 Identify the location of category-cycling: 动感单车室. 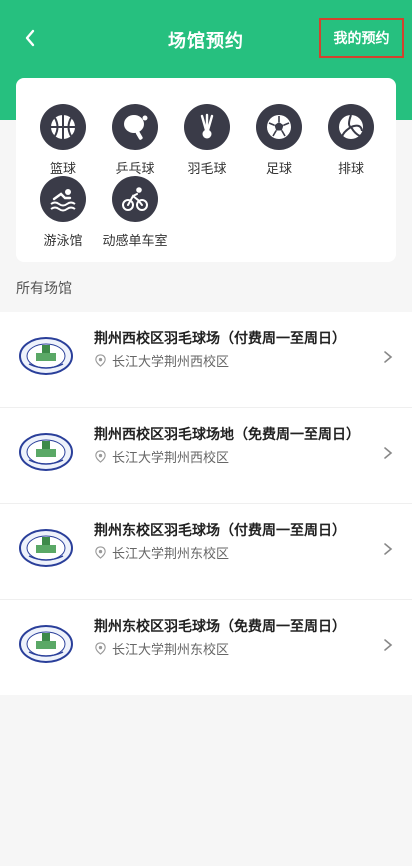
(135, 212).